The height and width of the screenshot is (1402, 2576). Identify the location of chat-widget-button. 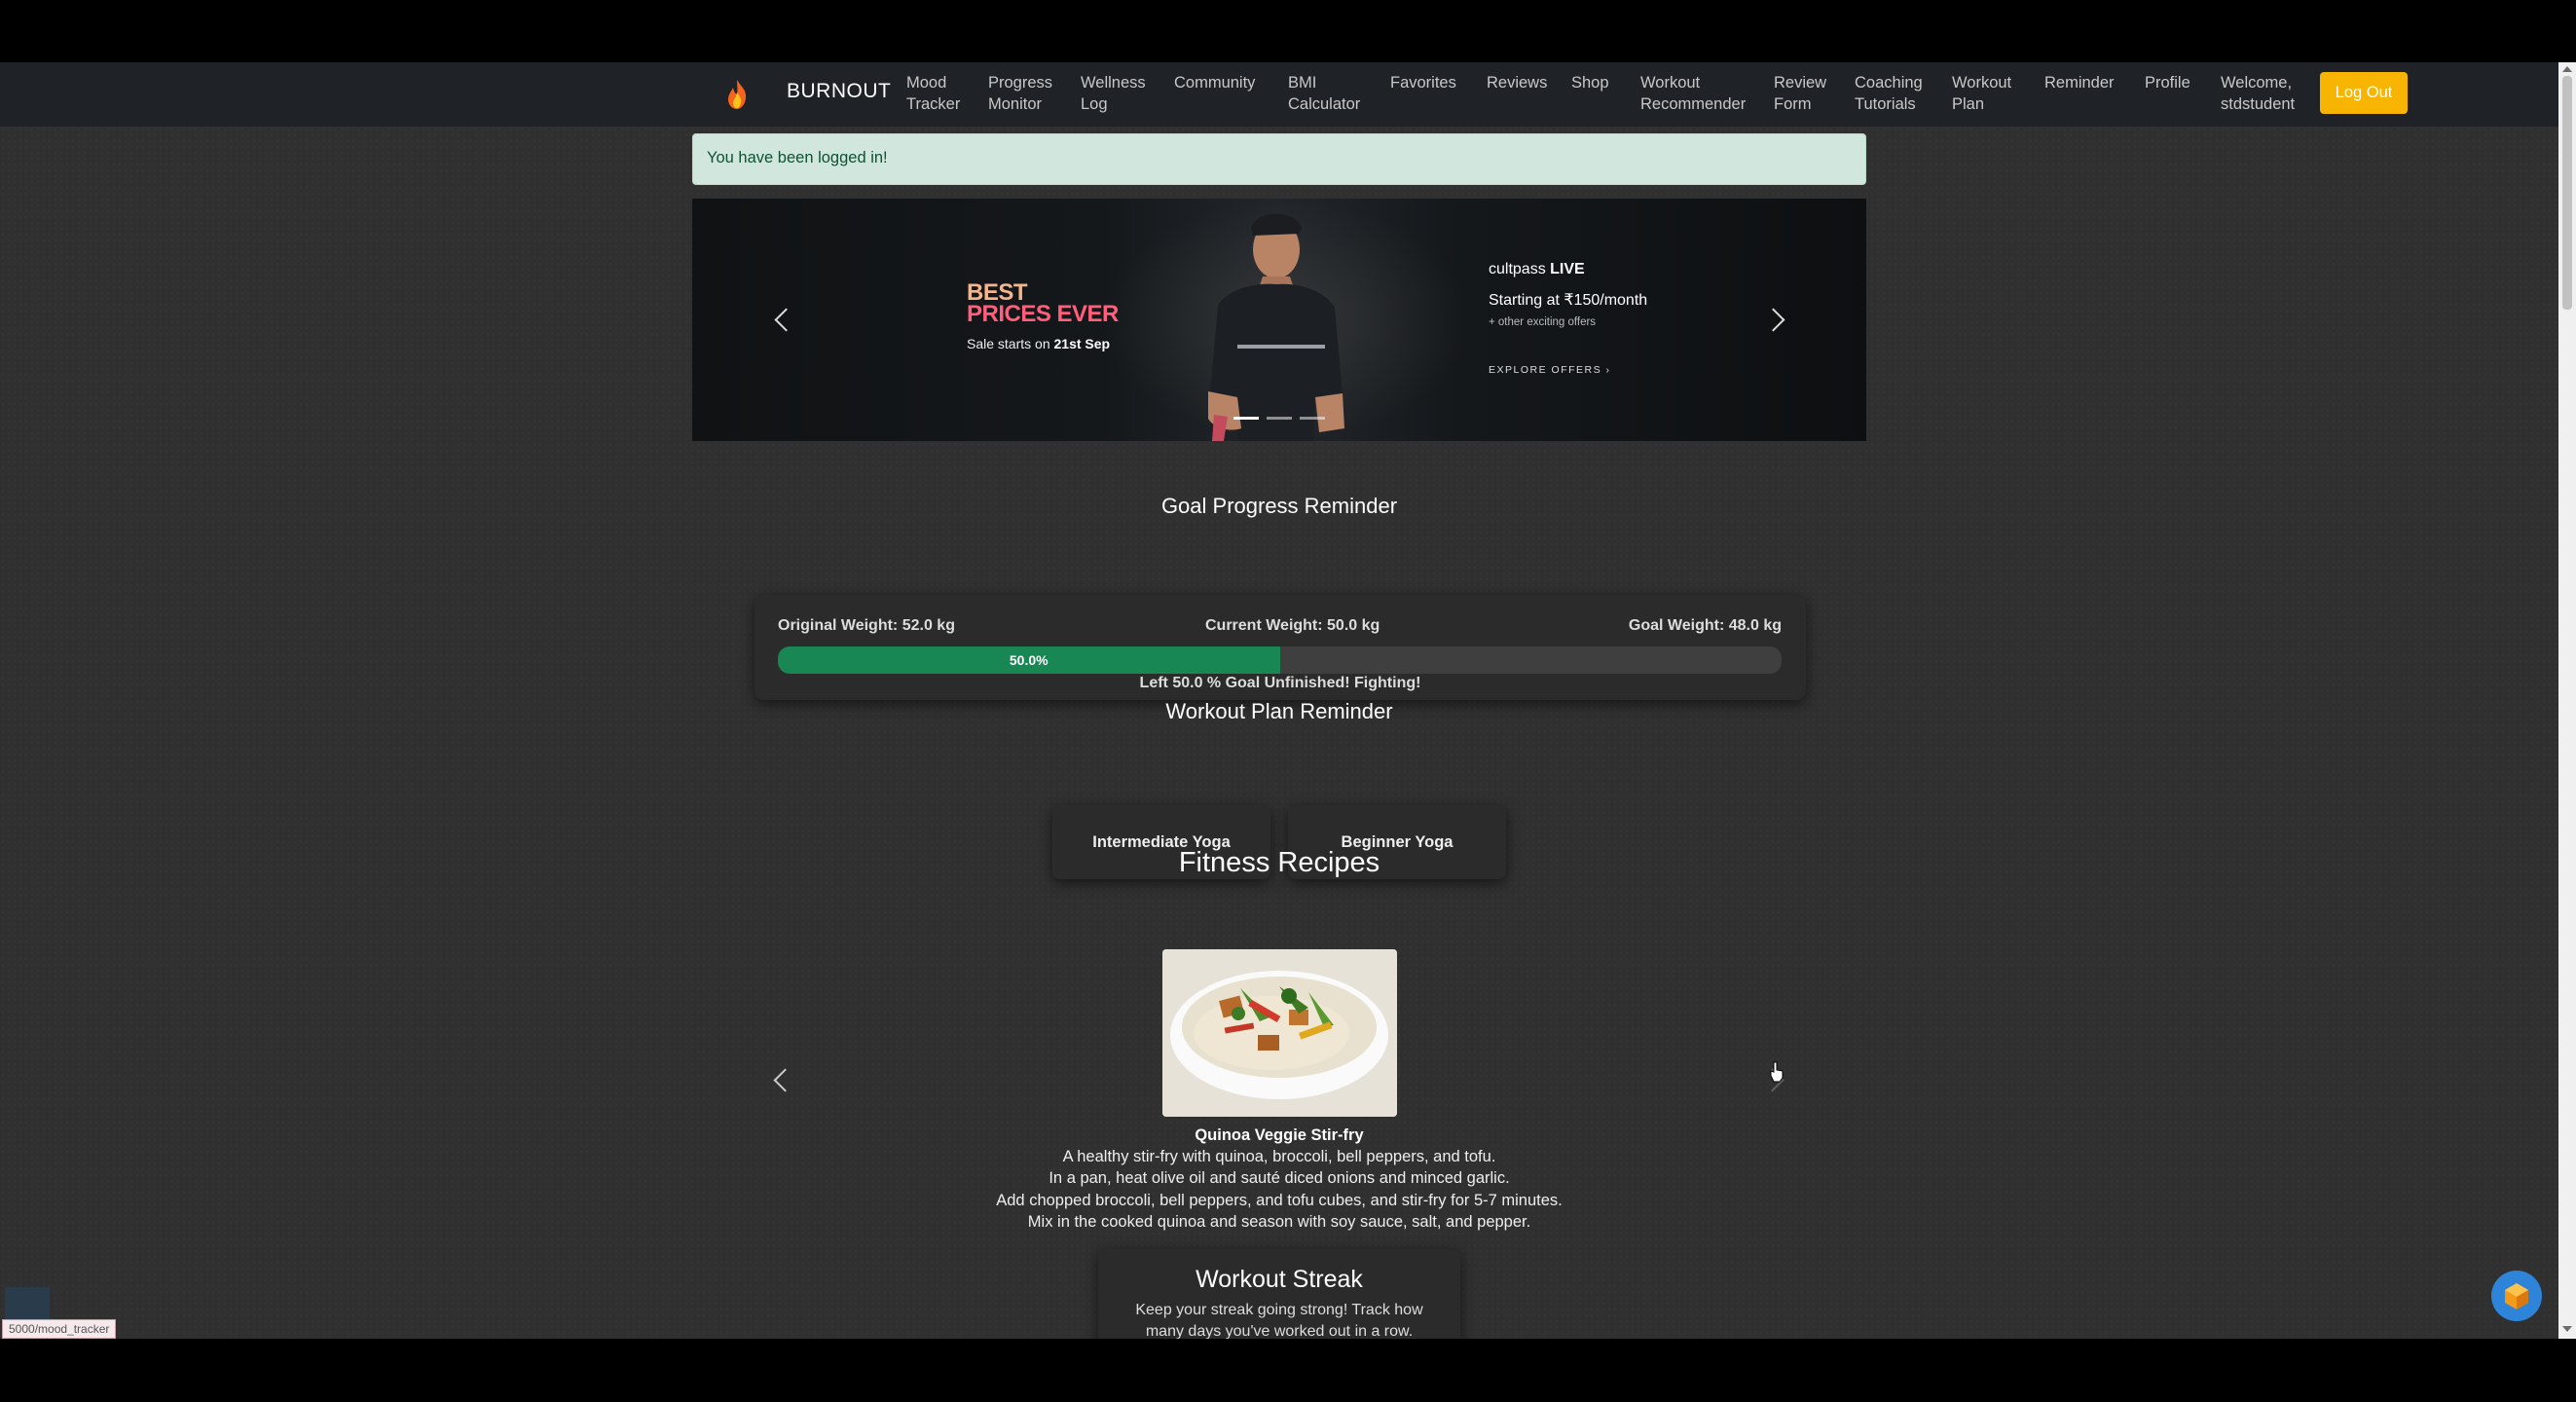
(2516, 1296).